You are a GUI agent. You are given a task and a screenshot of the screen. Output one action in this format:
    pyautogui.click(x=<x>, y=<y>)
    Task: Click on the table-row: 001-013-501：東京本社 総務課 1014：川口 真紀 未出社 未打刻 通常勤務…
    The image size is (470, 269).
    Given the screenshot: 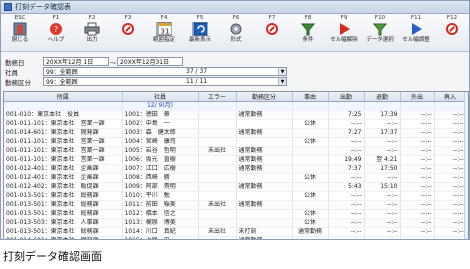 What is the action you would take?
    pyautogui.click(x=235, y=232)
    